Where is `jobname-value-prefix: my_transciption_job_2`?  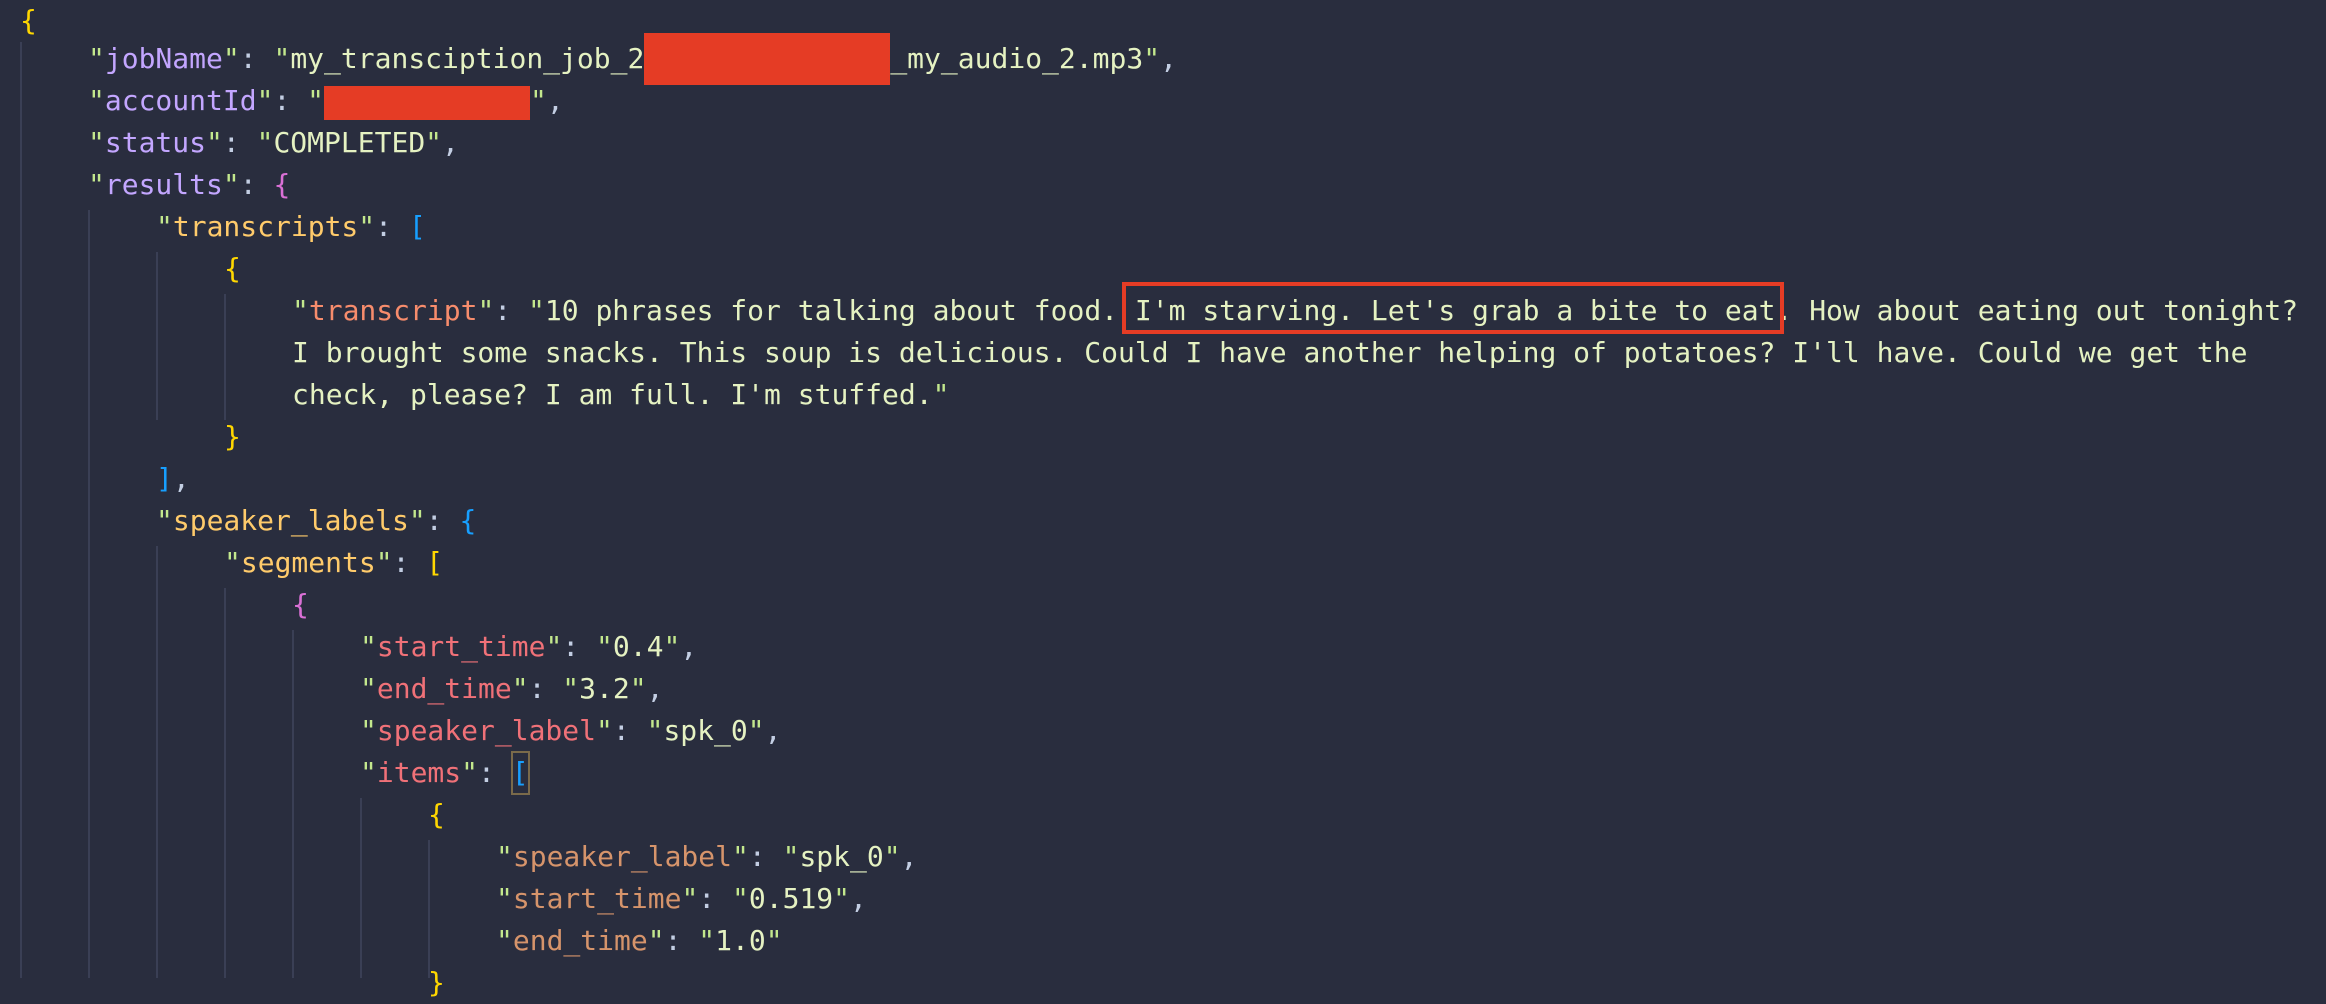 jobname-value-prefix: my_transciption_job_2 is located at coordinates (467, 58).